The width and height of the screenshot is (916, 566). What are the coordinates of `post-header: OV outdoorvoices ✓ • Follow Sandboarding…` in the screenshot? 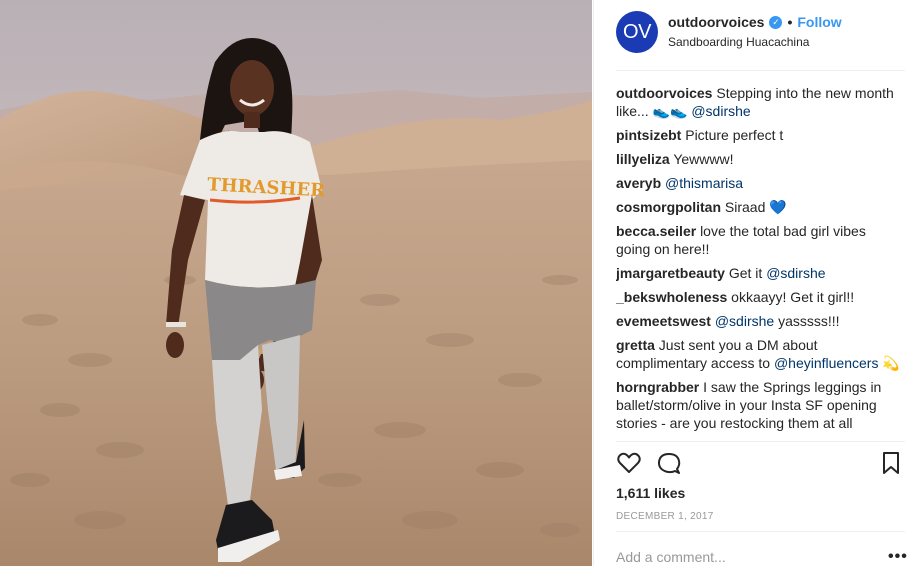 It's located at (755, 35).